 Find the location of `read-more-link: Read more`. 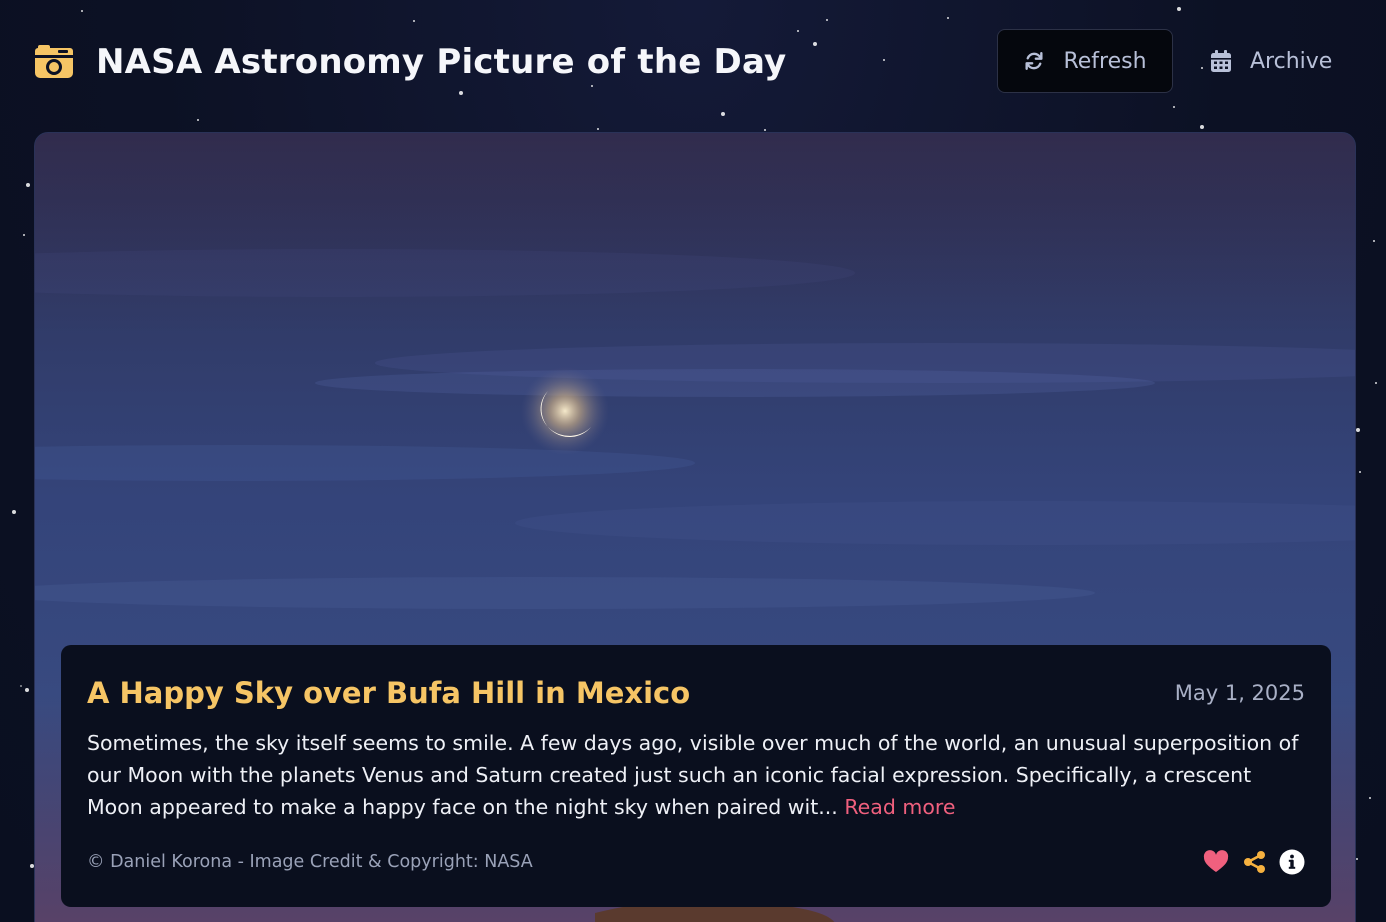

read-more-link: Read more is located at coordinates (899, 807).